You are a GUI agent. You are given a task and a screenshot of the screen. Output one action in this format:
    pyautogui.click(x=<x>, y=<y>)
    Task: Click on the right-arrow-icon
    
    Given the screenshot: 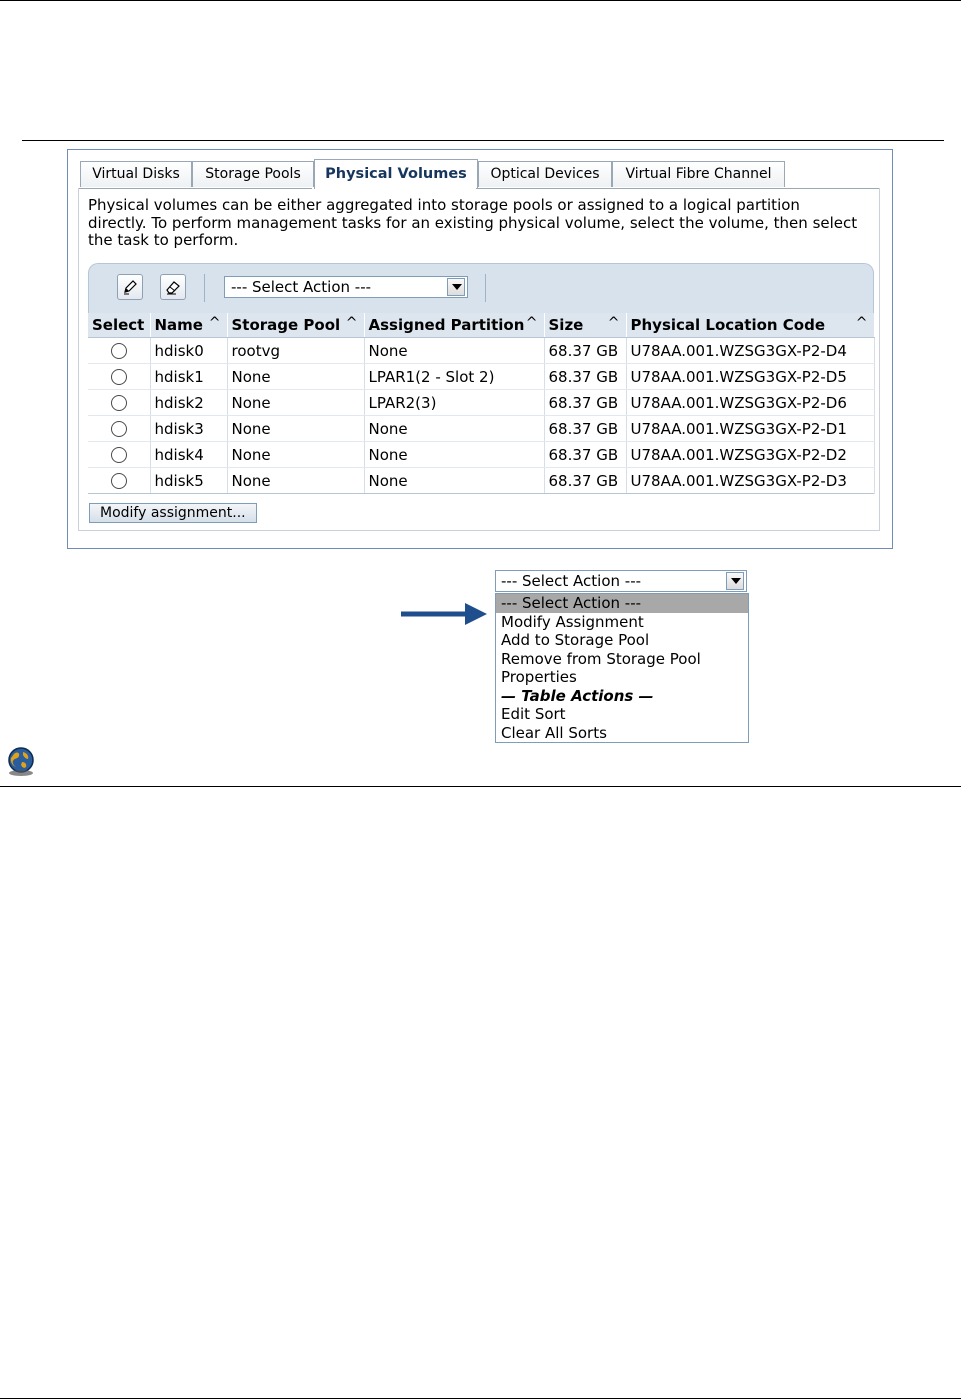 What is the action you would take?
    pyautogui.click(x=444, y=614)
    